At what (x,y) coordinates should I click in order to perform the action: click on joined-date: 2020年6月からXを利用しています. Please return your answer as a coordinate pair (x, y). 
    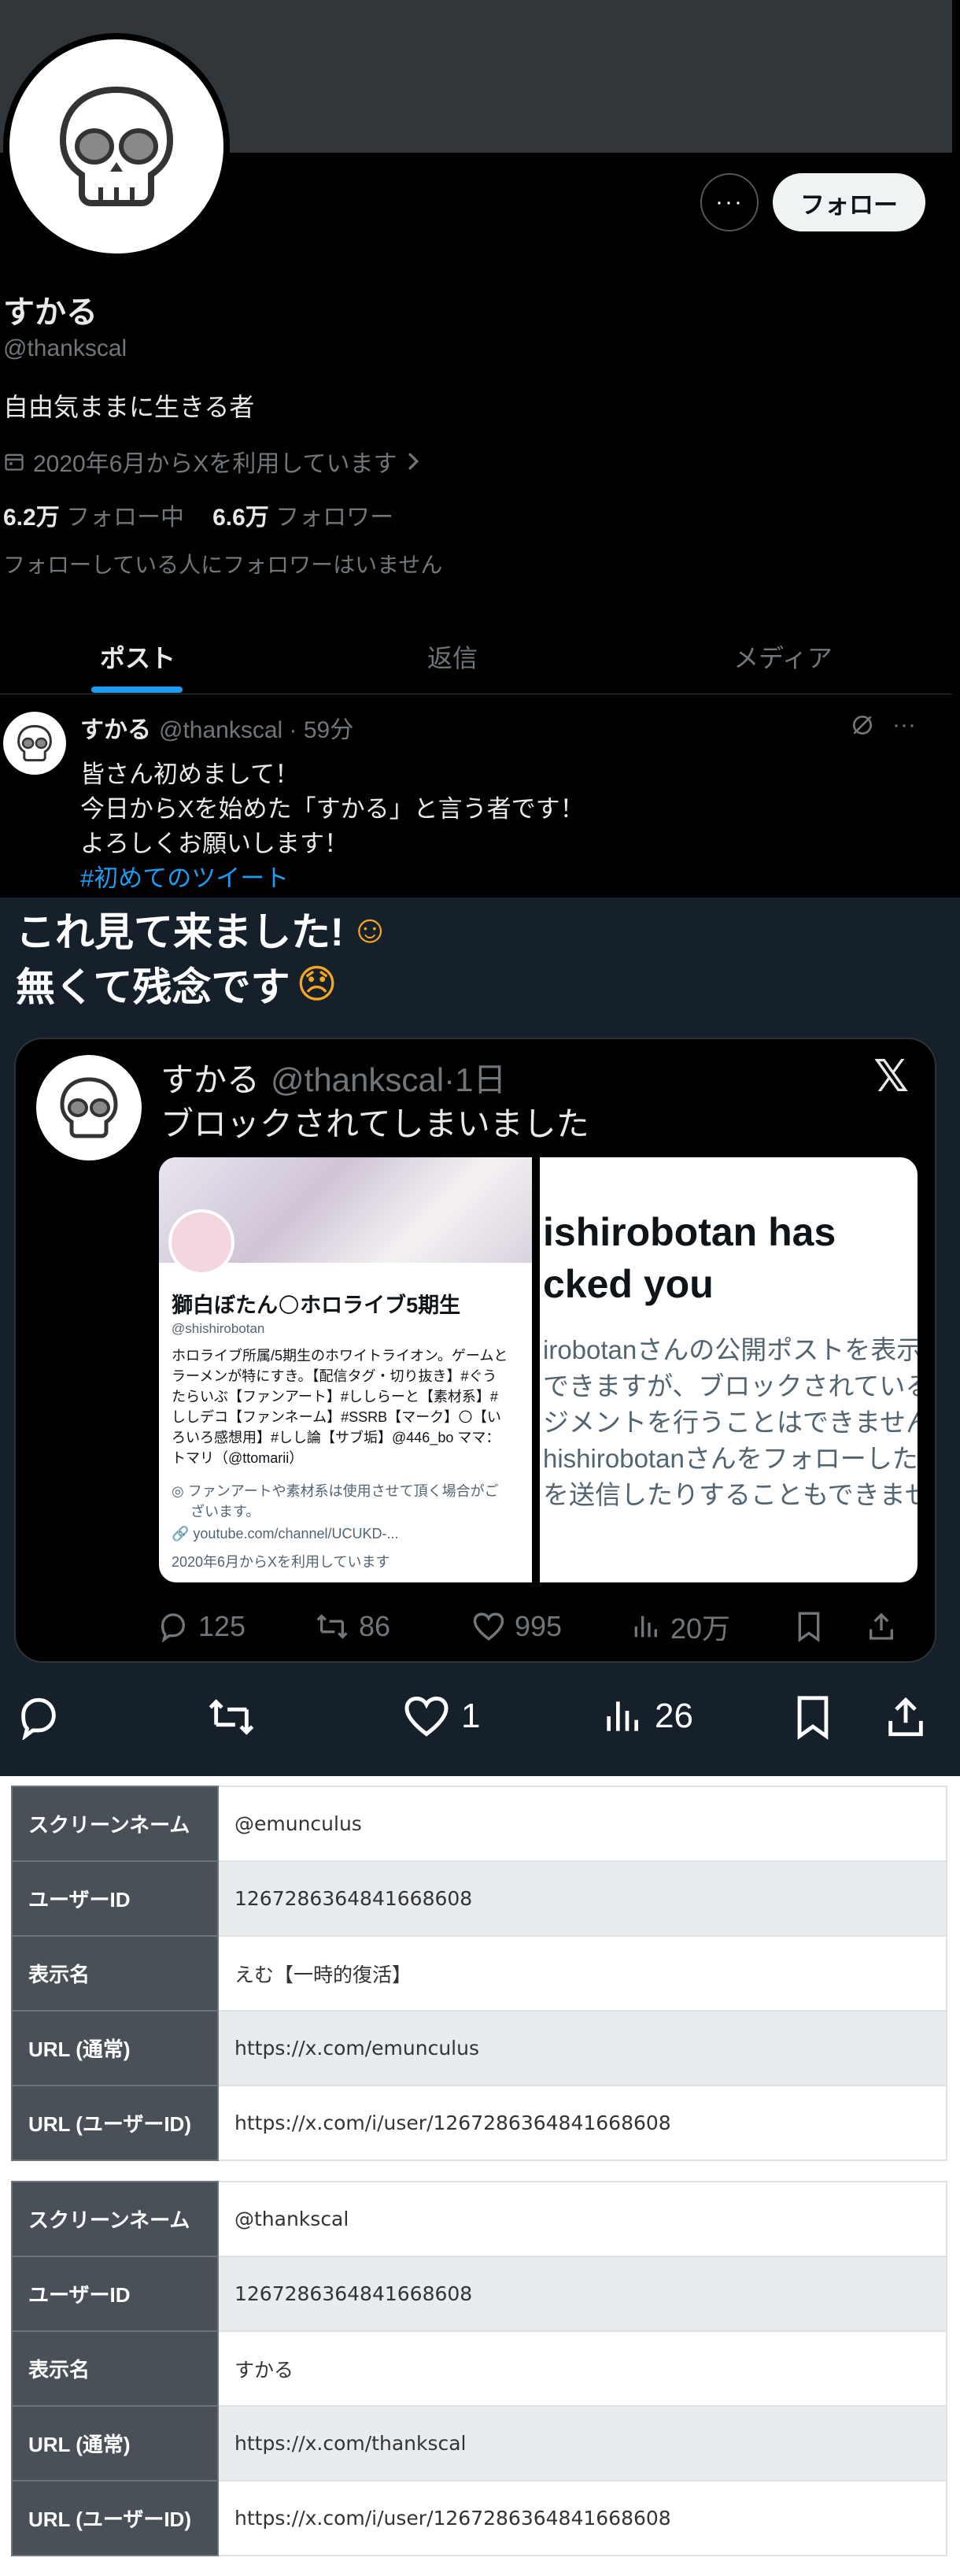
    Looking at the image, I should click on (212, 461).